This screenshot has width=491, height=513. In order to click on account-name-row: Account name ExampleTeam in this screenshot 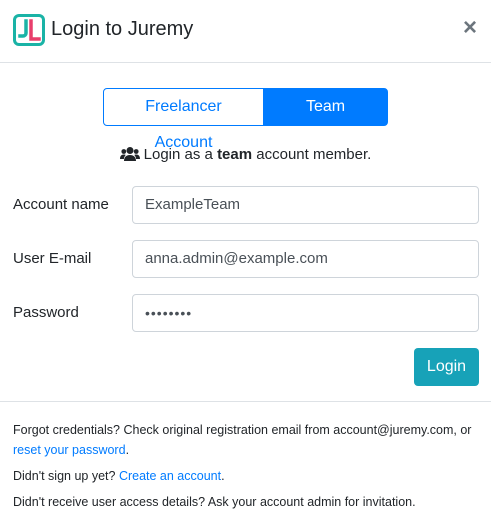, I will do `click(245, 205)`.